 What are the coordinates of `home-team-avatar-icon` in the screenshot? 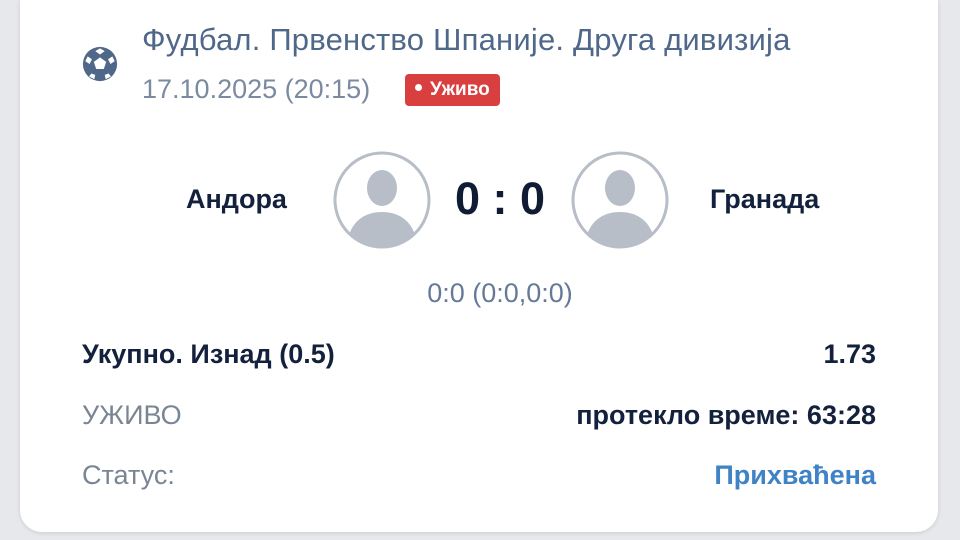 It's located at (382, 200).